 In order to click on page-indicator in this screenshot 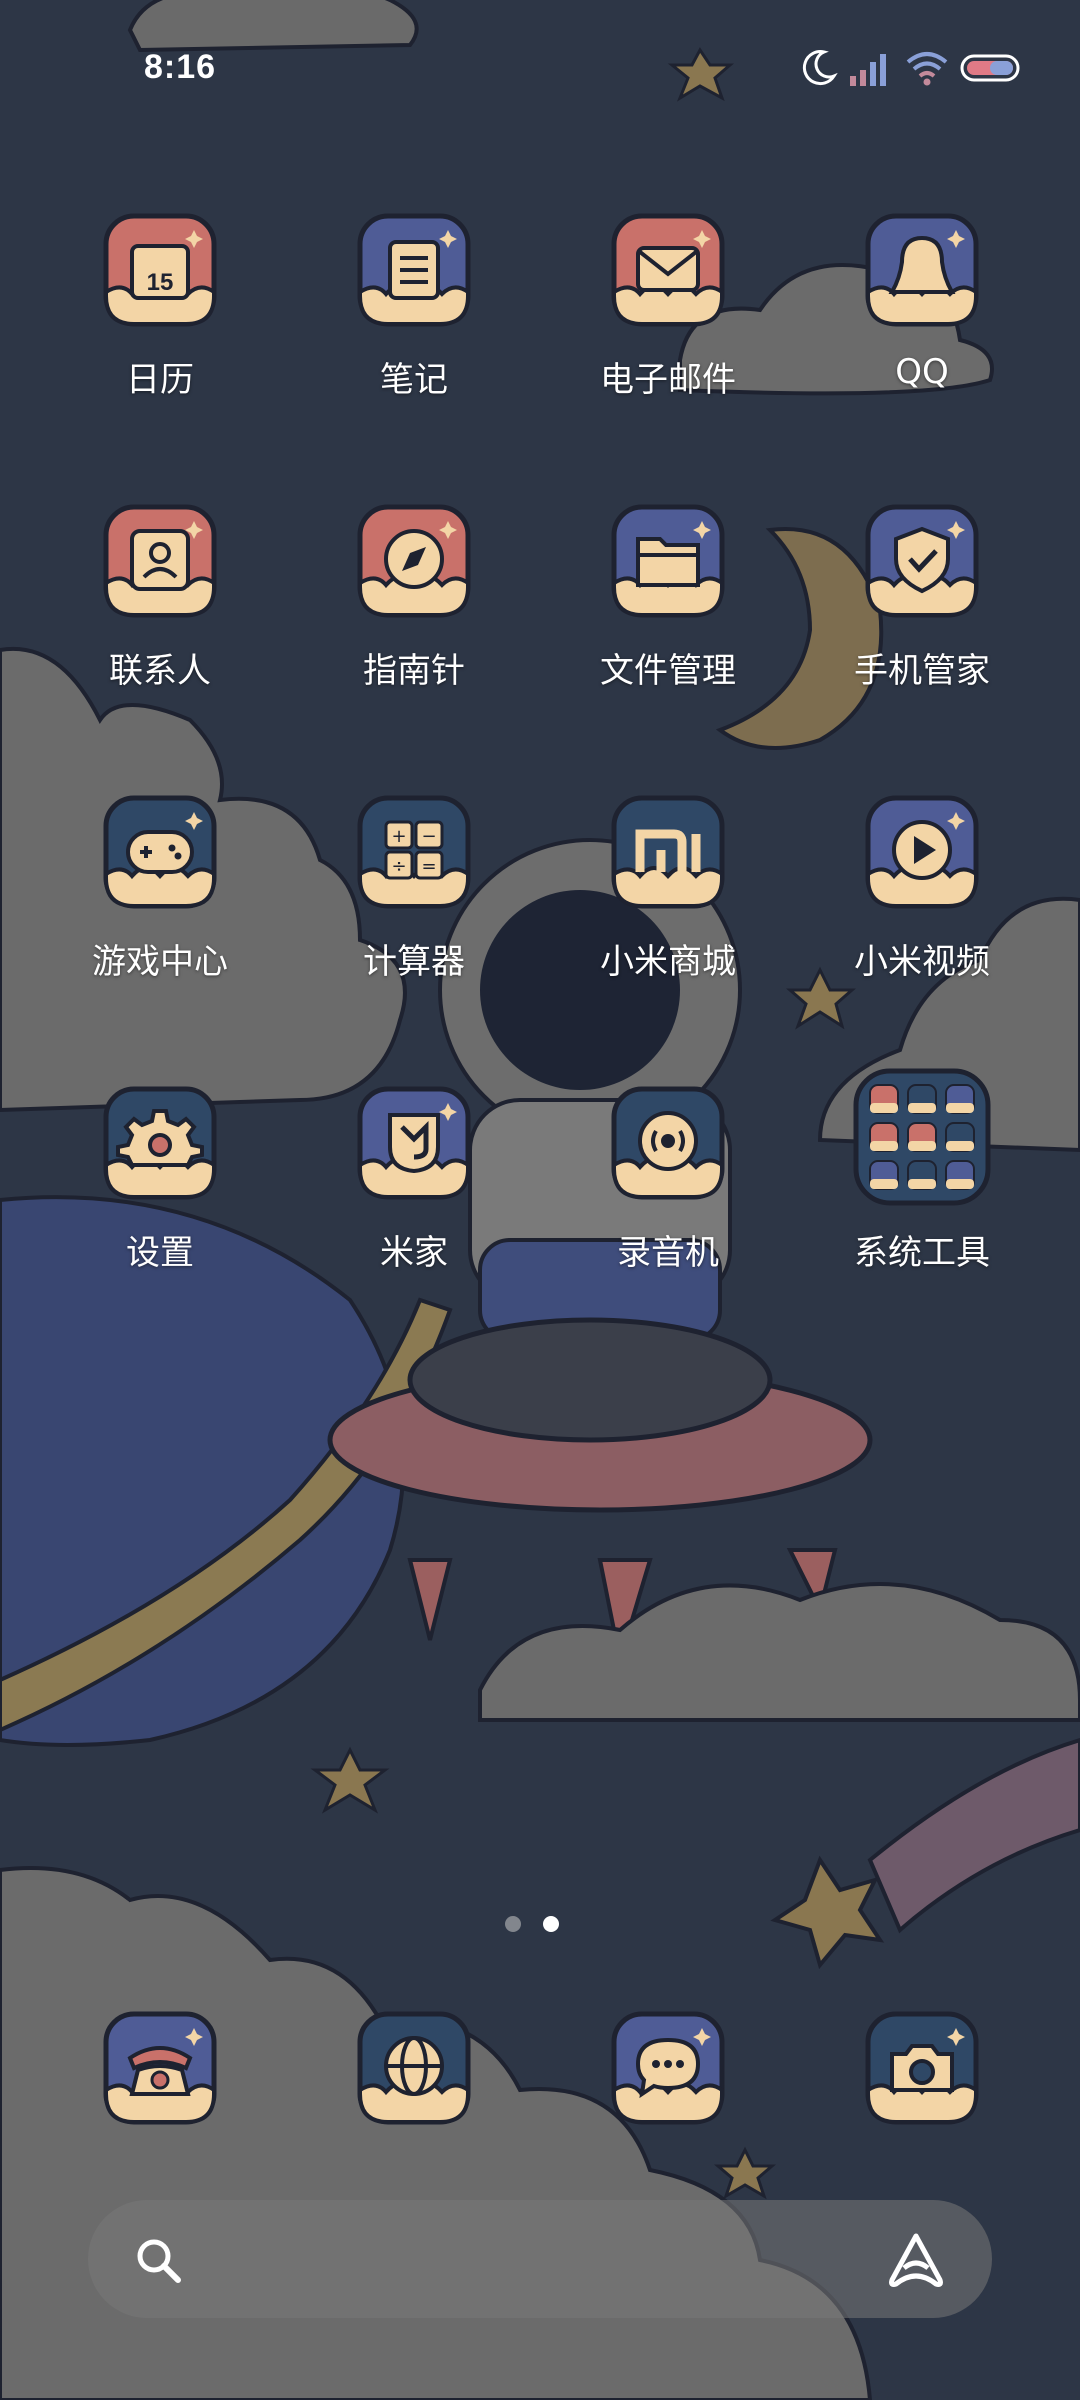, I will do `click(545, 1926)`.